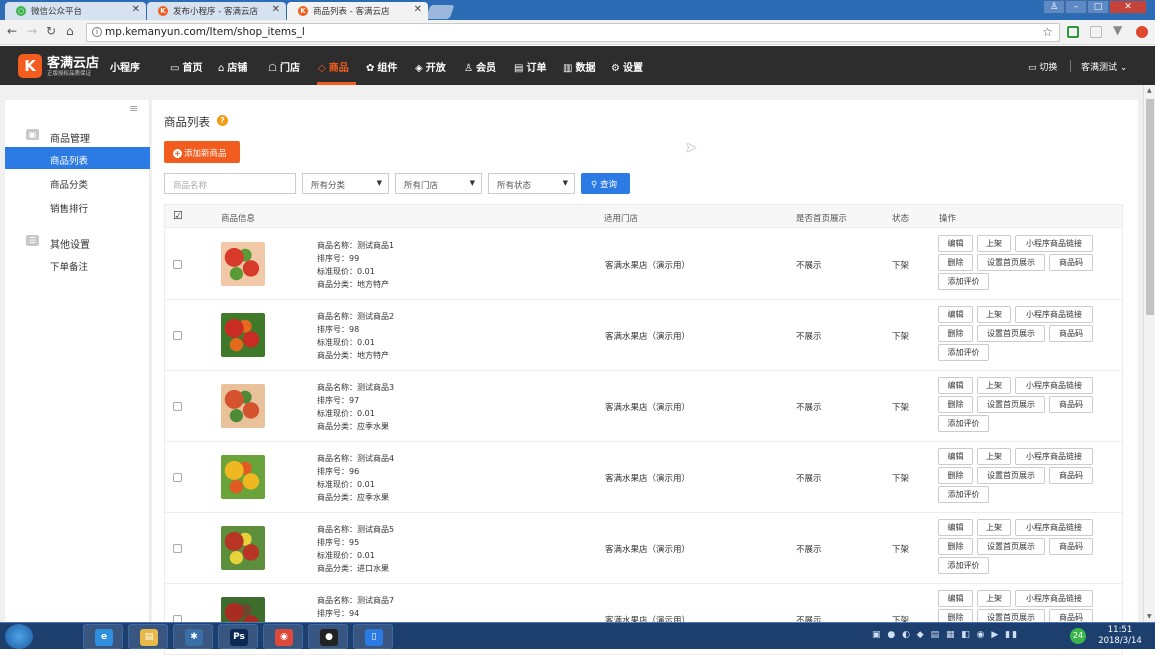  I want to click on bookmark-star-icon: ☆, so click(1047, 32).